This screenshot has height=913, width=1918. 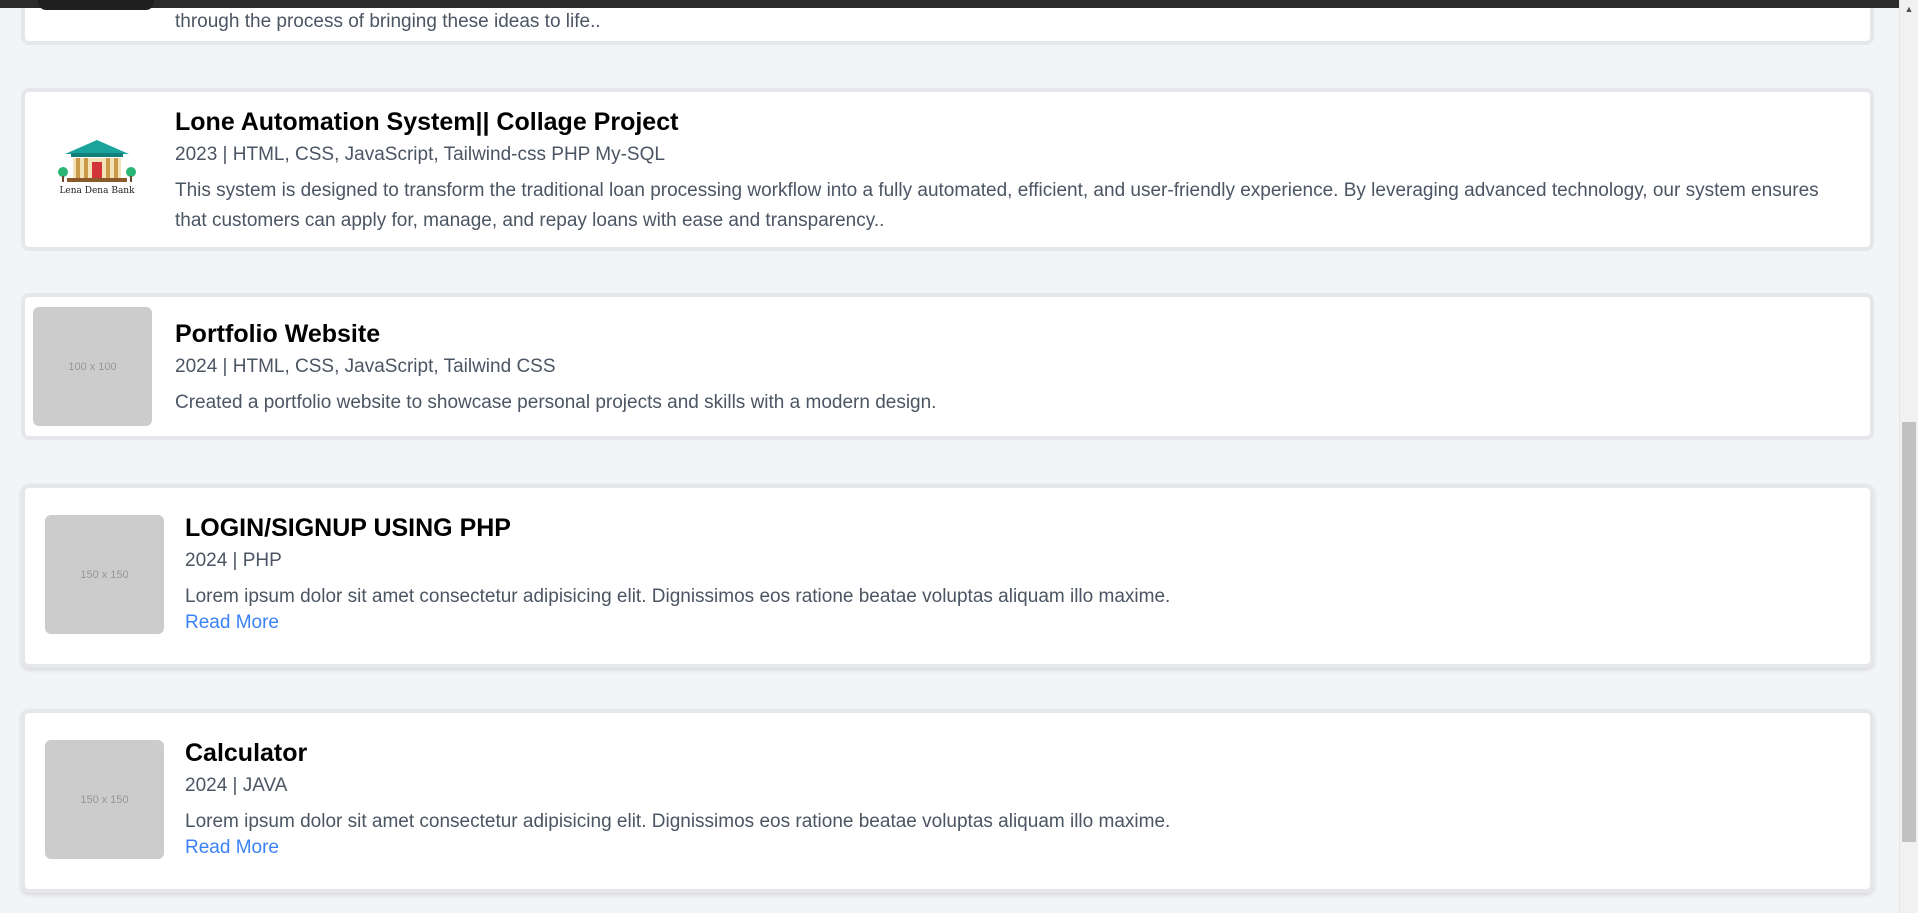 I want to click on caret-up-icon: ▲, so click(x=1909, y=9).